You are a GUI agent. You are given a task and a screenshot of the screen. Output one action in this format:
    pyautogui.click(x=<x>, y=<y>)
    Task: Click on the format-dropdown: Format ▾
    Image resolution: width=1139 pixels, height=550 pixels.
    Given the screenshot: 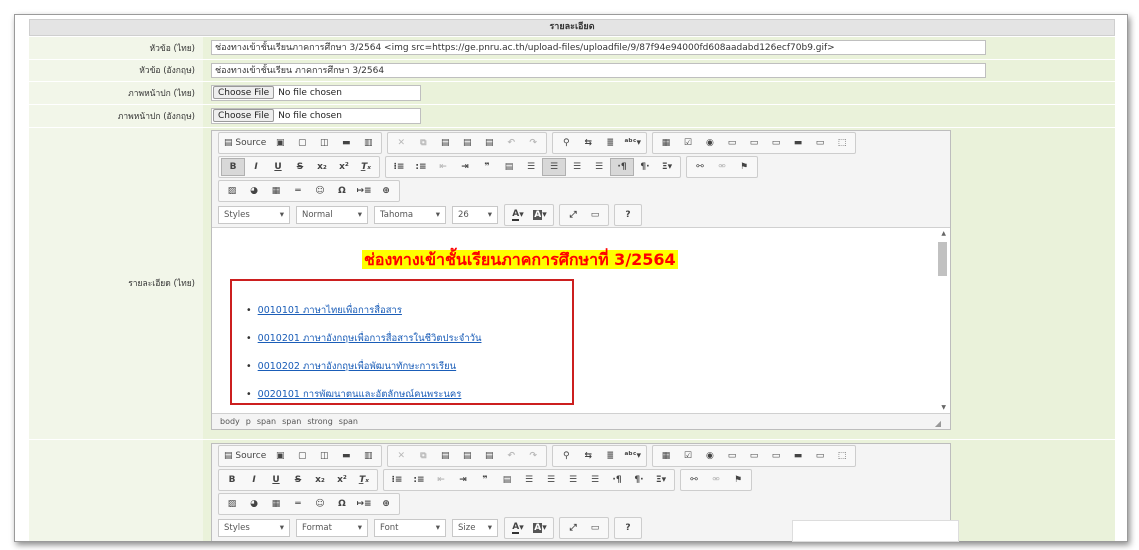 What is the action you would take?
    pyautogui.click(x=332, y=527)
    